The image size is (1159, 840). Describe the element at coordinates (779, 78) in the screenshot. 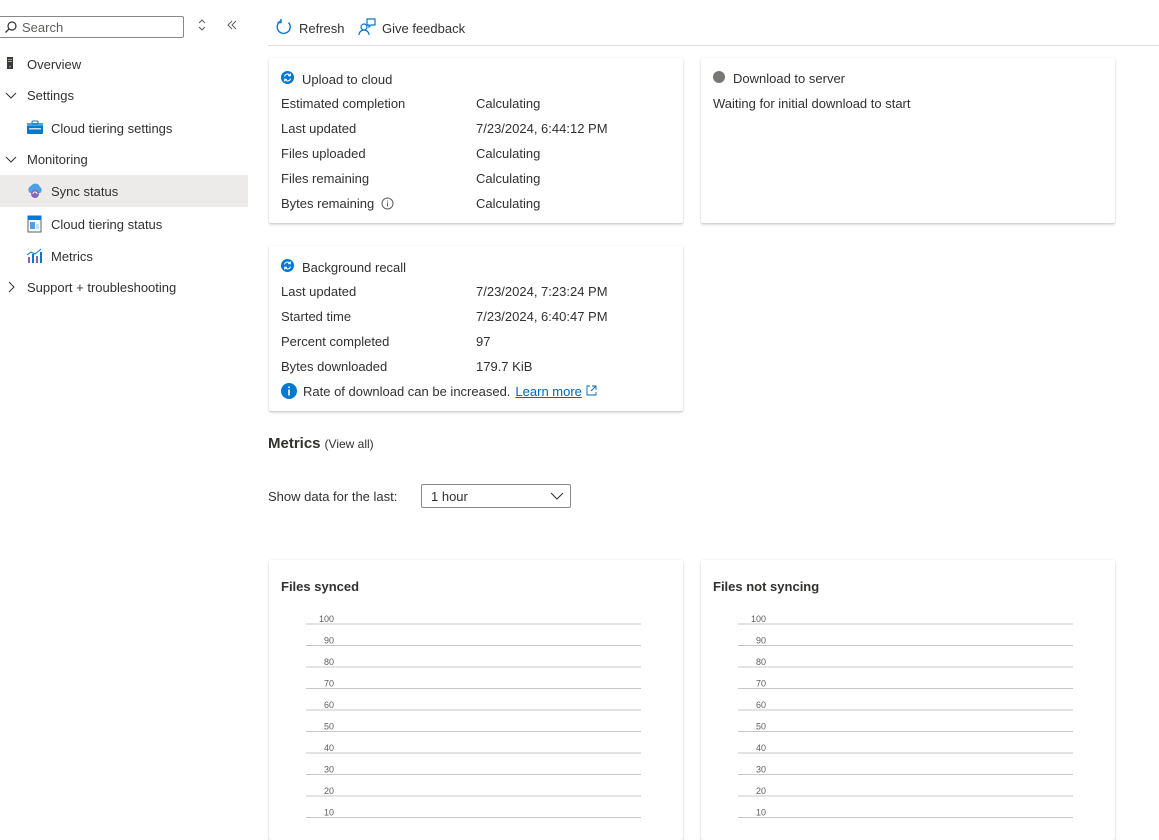

I see `download-card-title: Download to server` at that location.